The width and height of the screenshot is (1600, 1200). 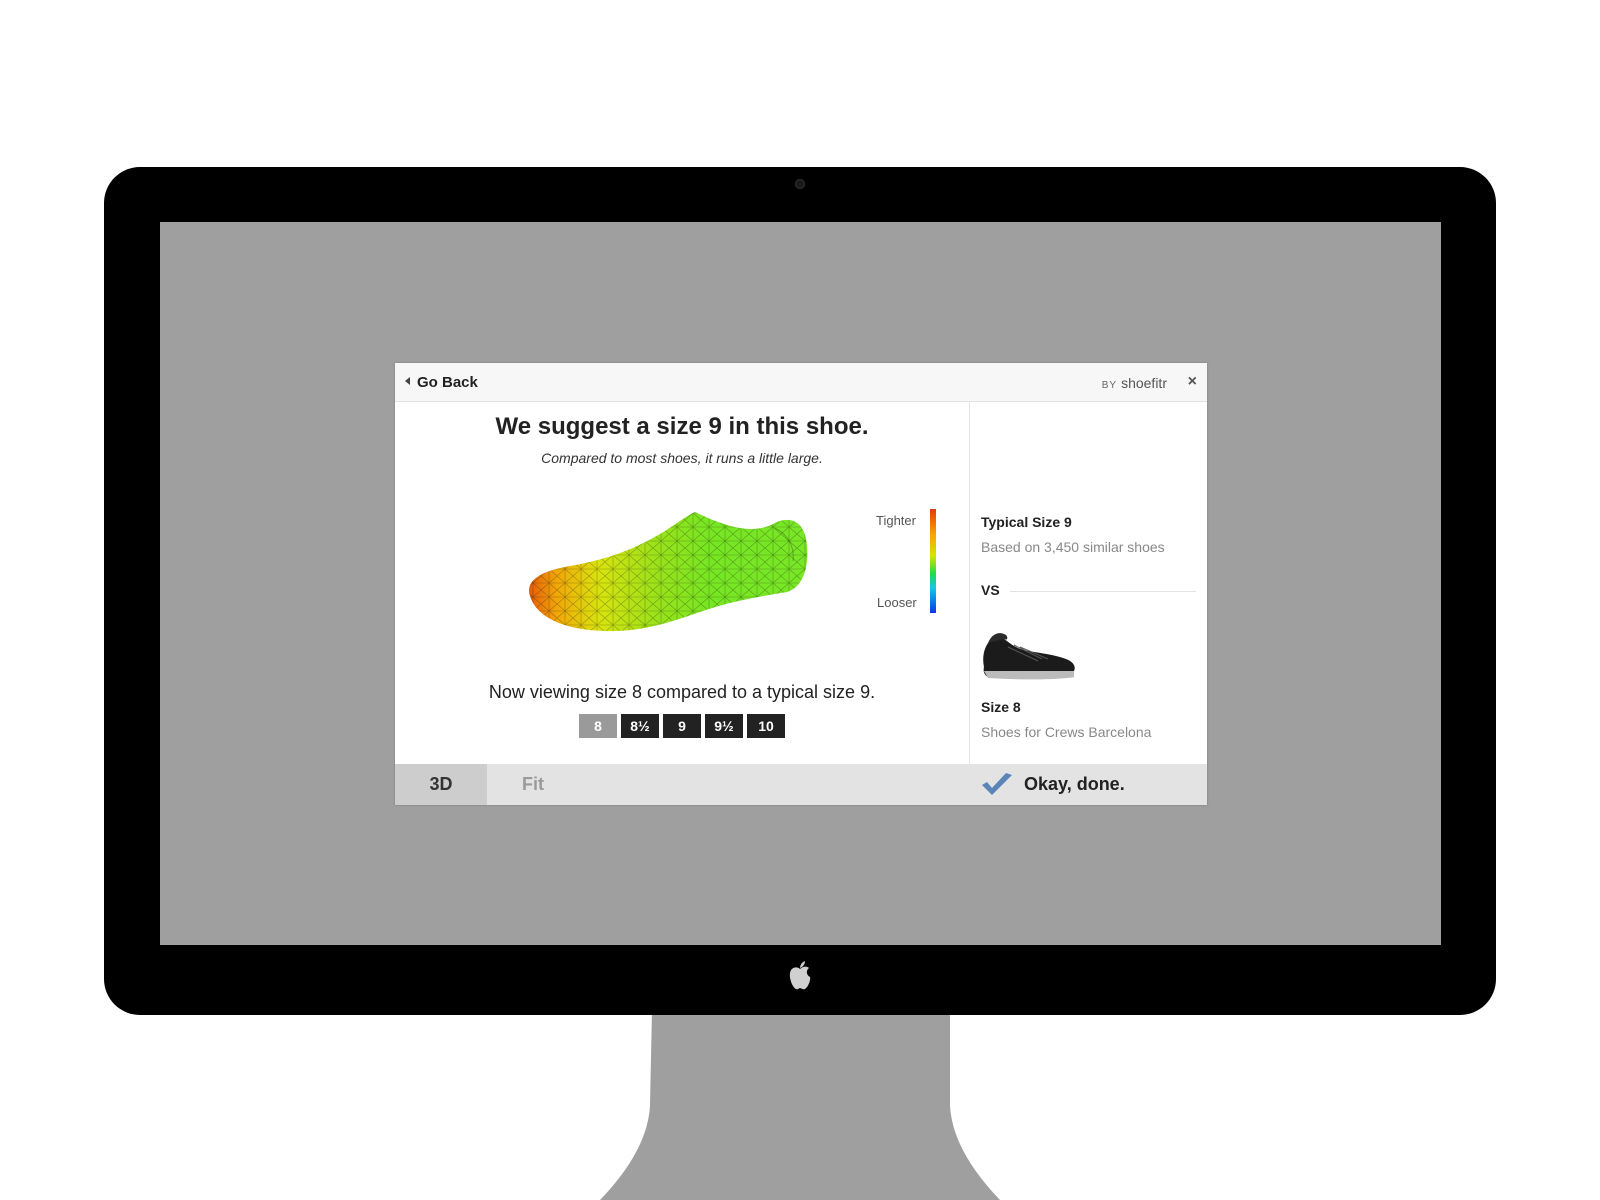 What do you see at coordinates (766, 726) in the screenshot?
I see `size-button-10: 10` at bounding box center [766, 726].